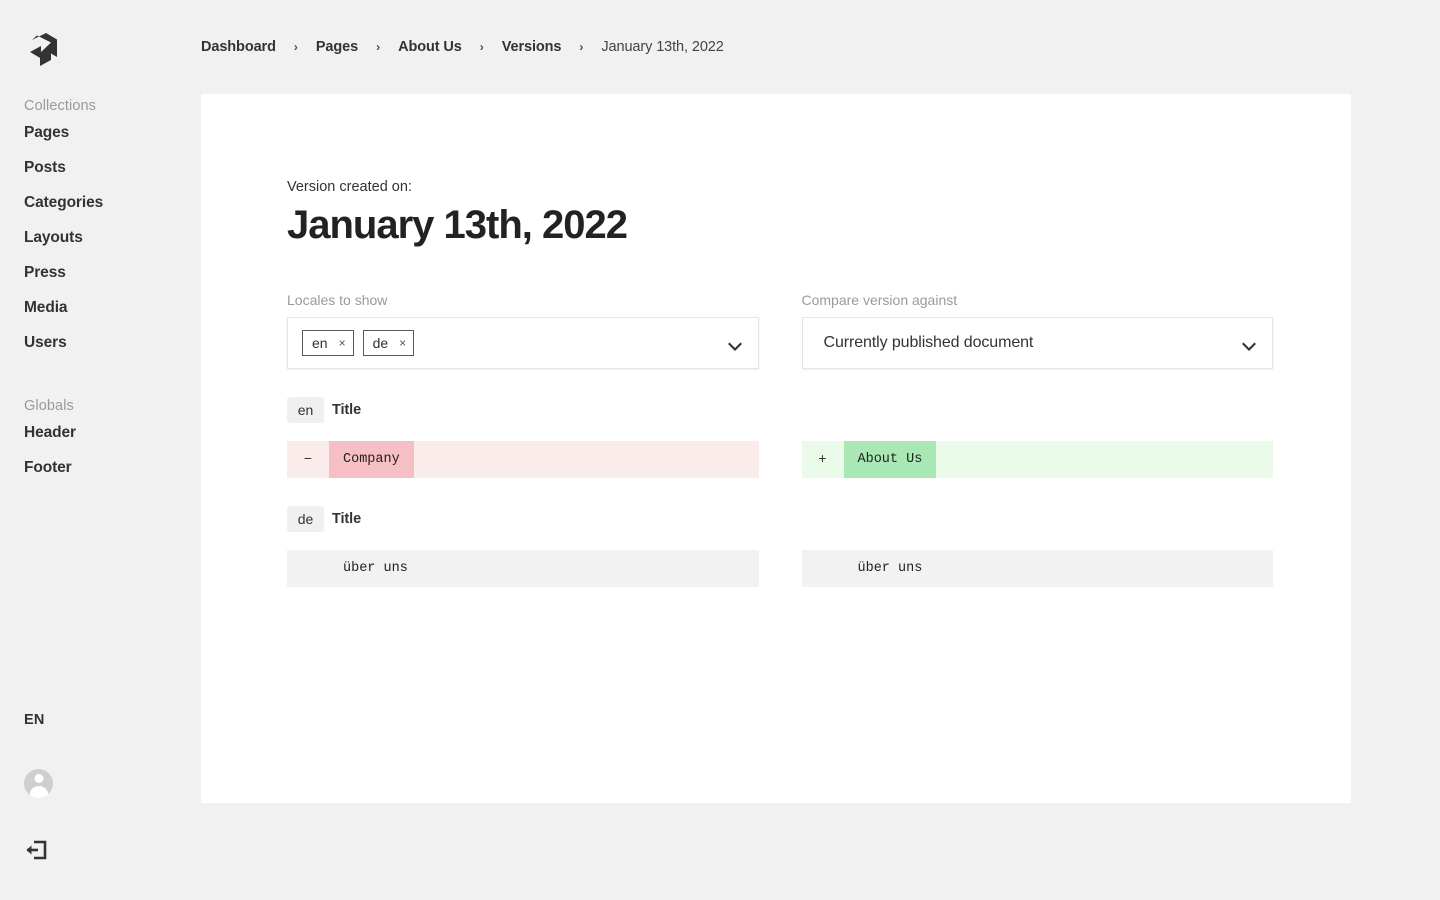 The height and width of the screenshot is (900, 1440). Describe the element at coordinates (100, 203) in the screenshot. I see `sidebar-item-categories: Categories` at that location.